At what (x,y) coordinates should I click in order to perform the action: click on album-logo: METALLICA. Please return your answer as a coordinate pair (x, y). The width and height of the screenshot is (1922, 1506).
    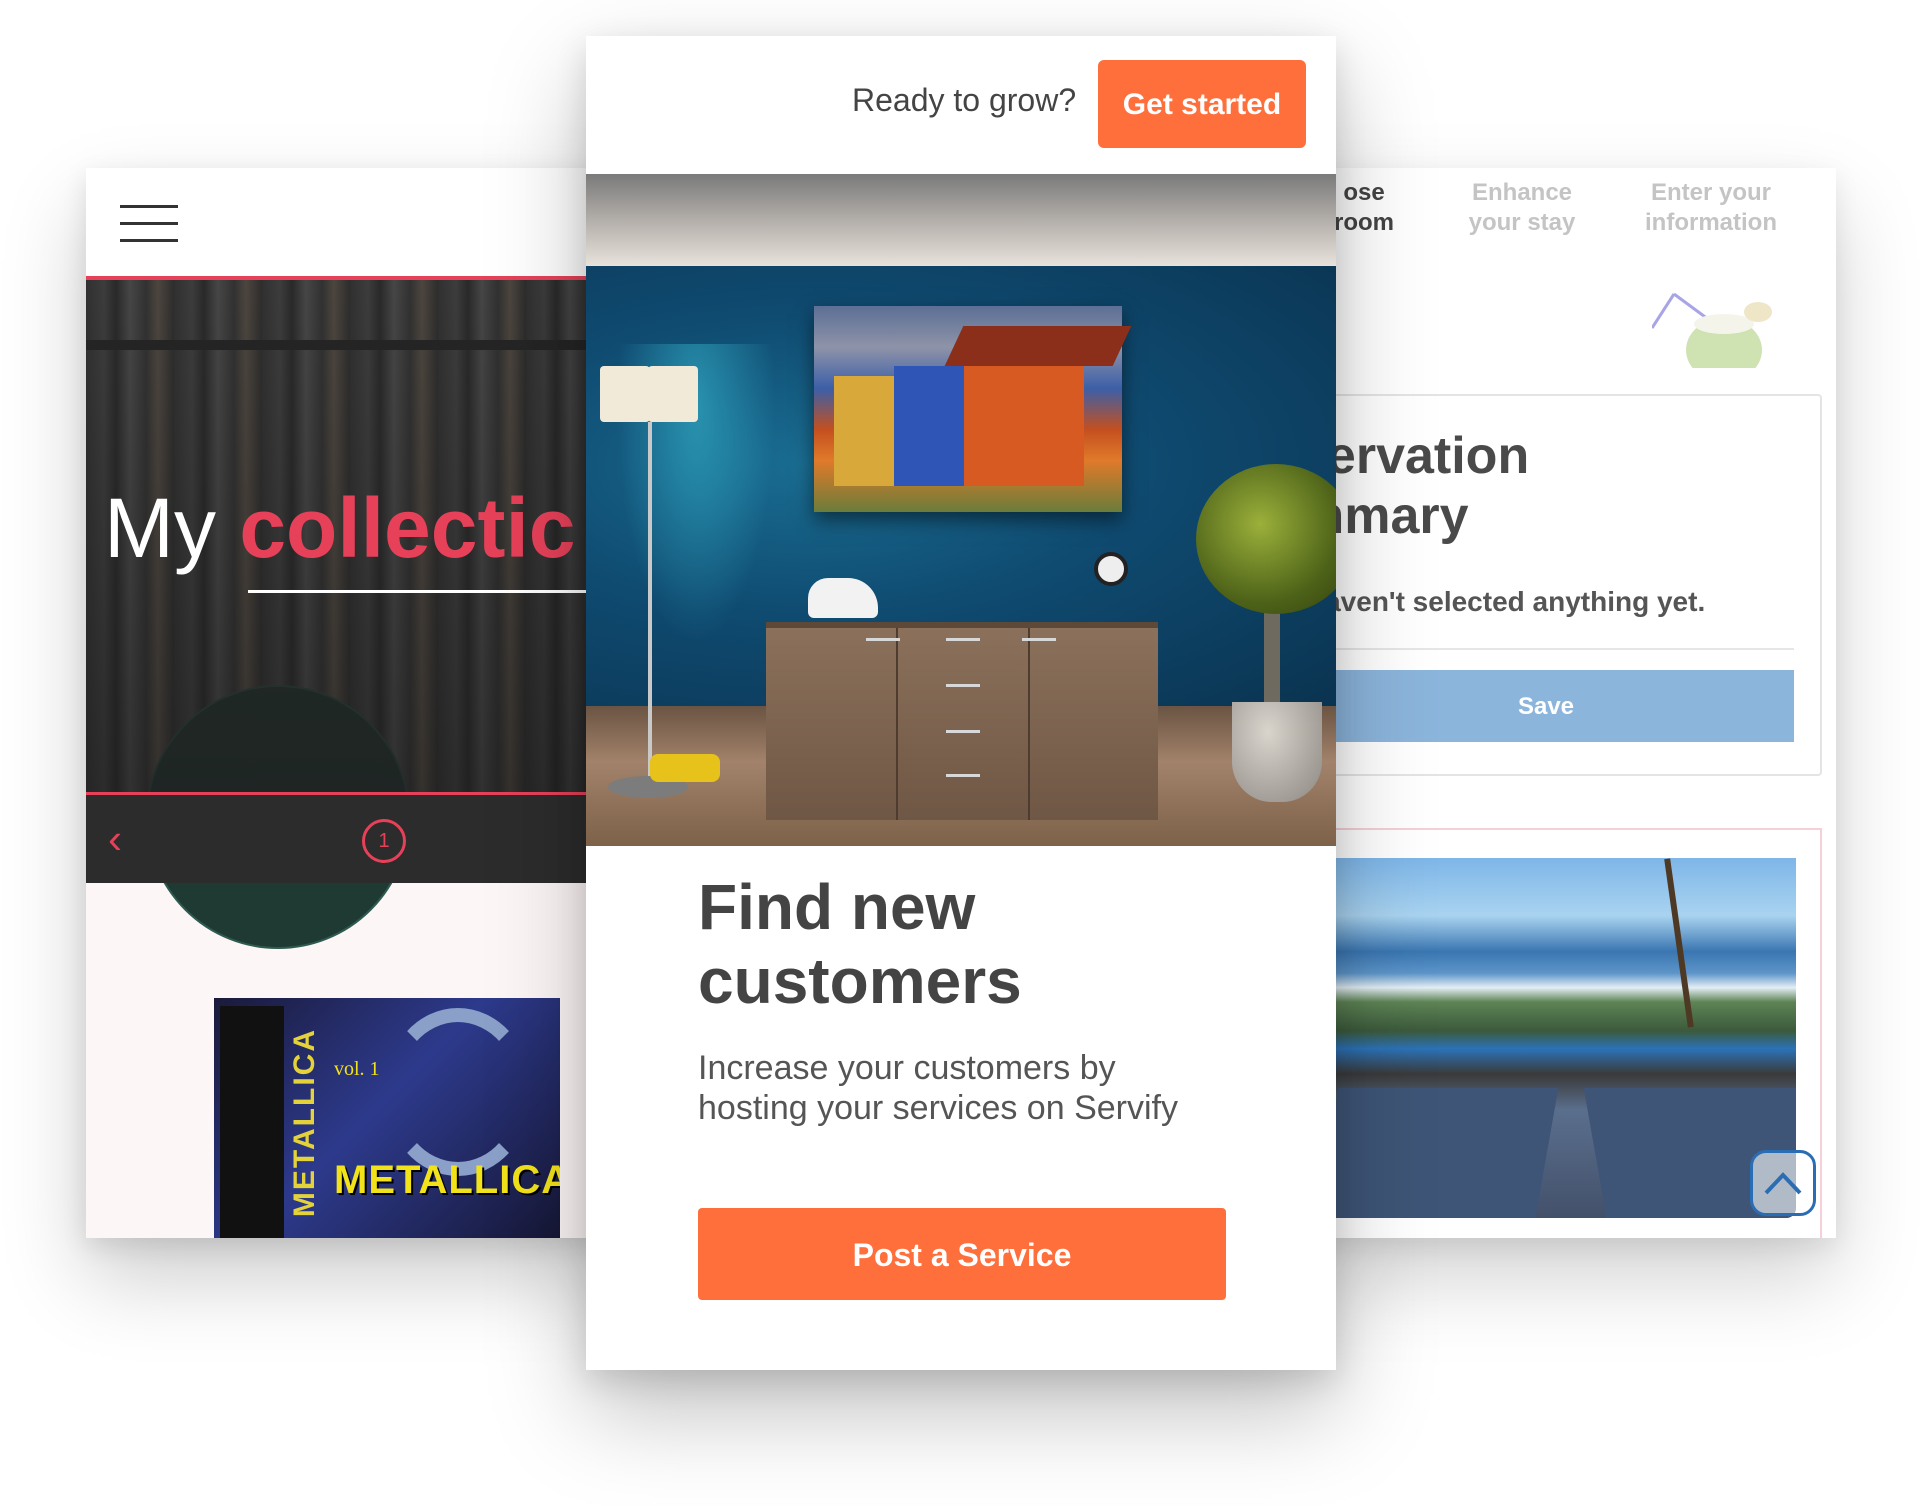
    Looking at the image, I should click on (447, 1180).